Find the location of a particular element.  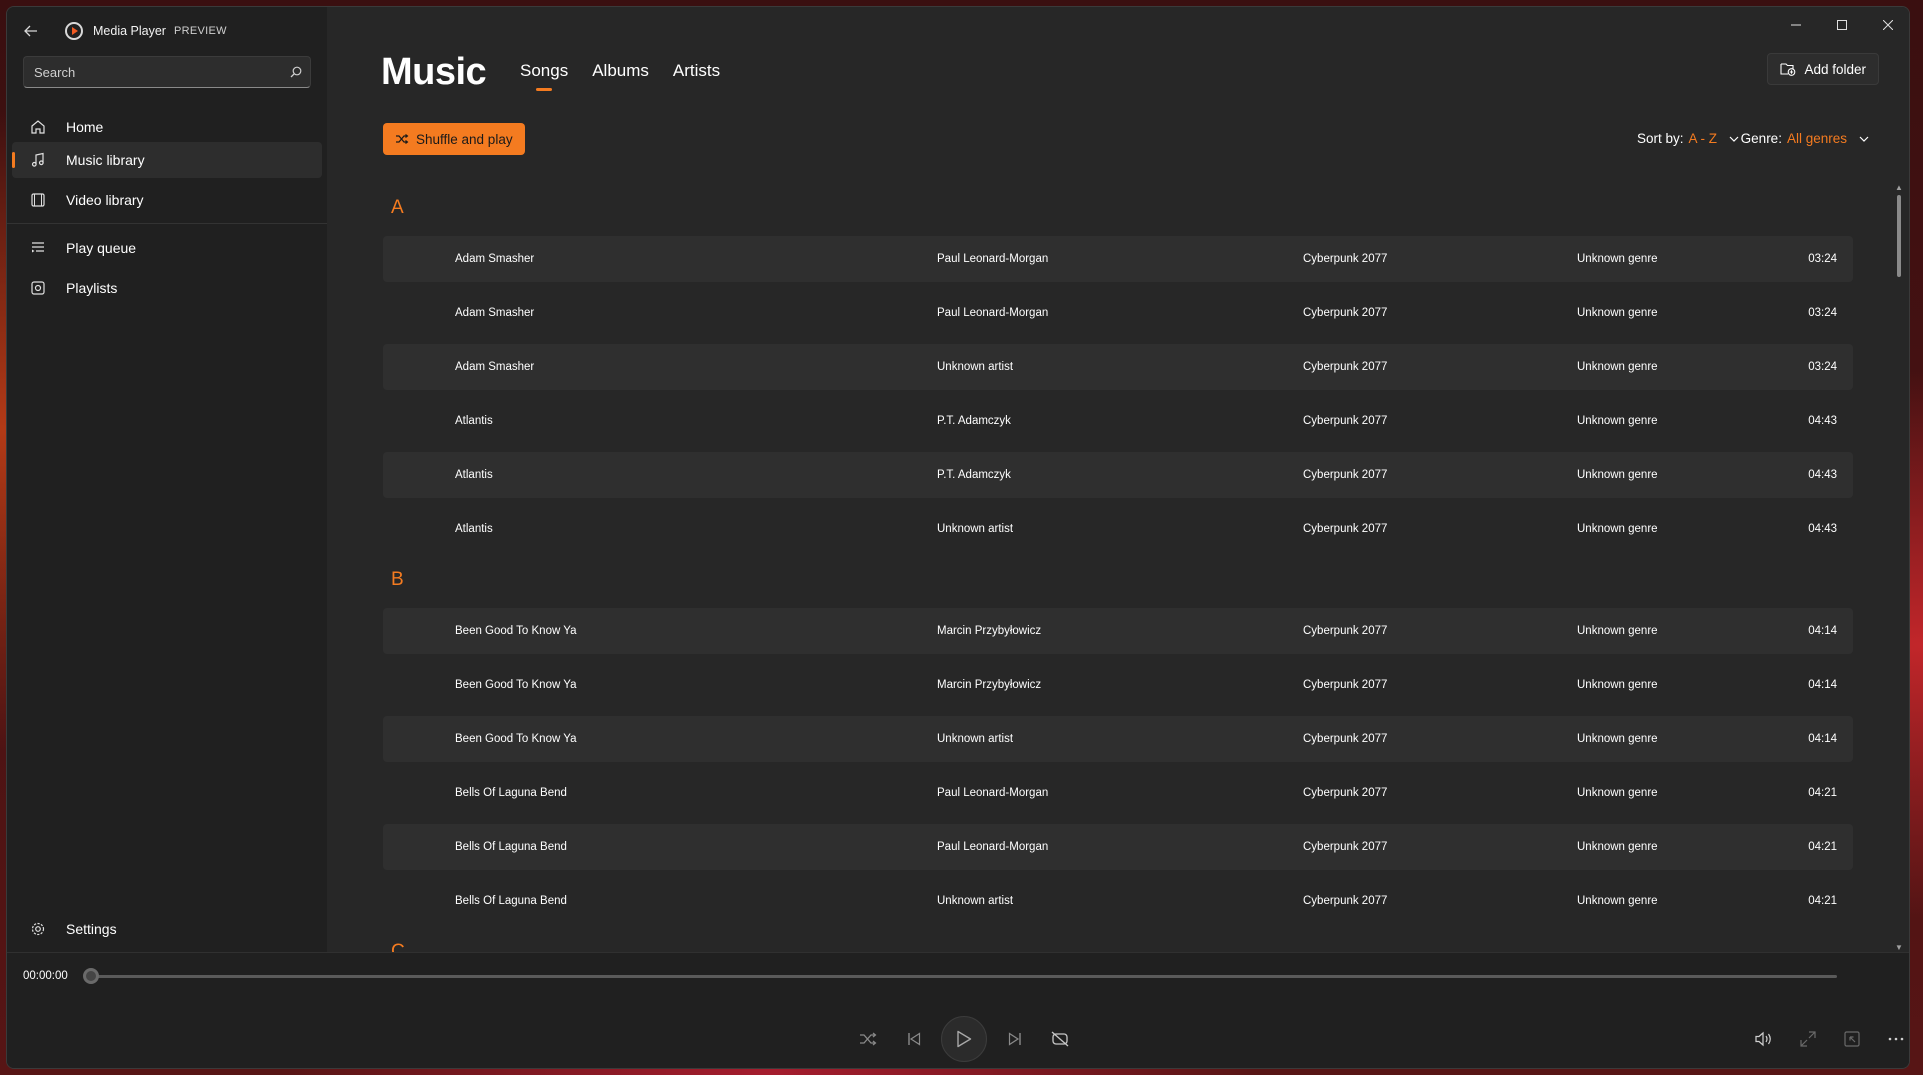

repeat-button is located at coordinates (1060, 1039).